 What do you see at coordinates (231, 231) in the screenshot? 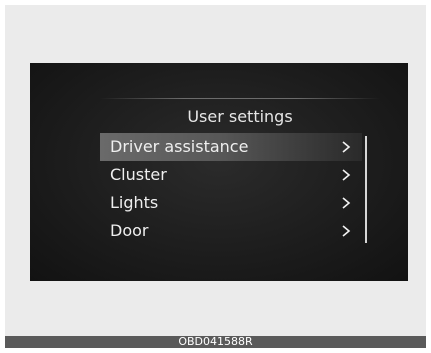
I see `menu-item-door: Door` at bounding box center [231, 231].